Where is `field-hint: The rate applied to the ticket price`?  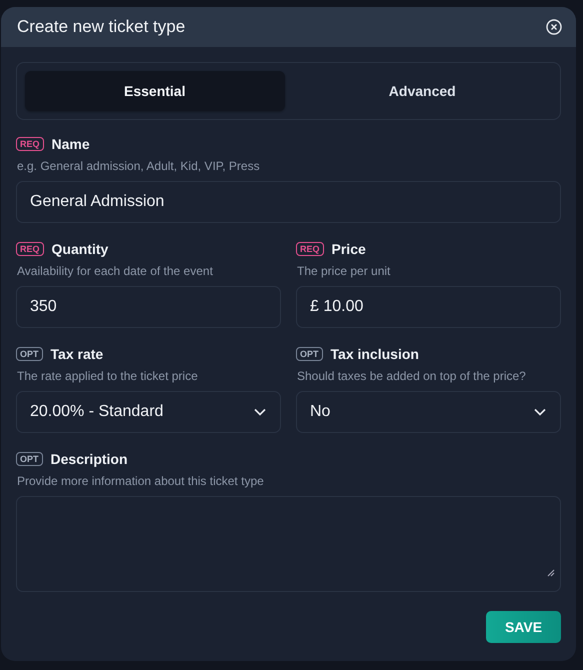 field-hint: The rate applied to the ticket price is located at coordinates (108, 376).